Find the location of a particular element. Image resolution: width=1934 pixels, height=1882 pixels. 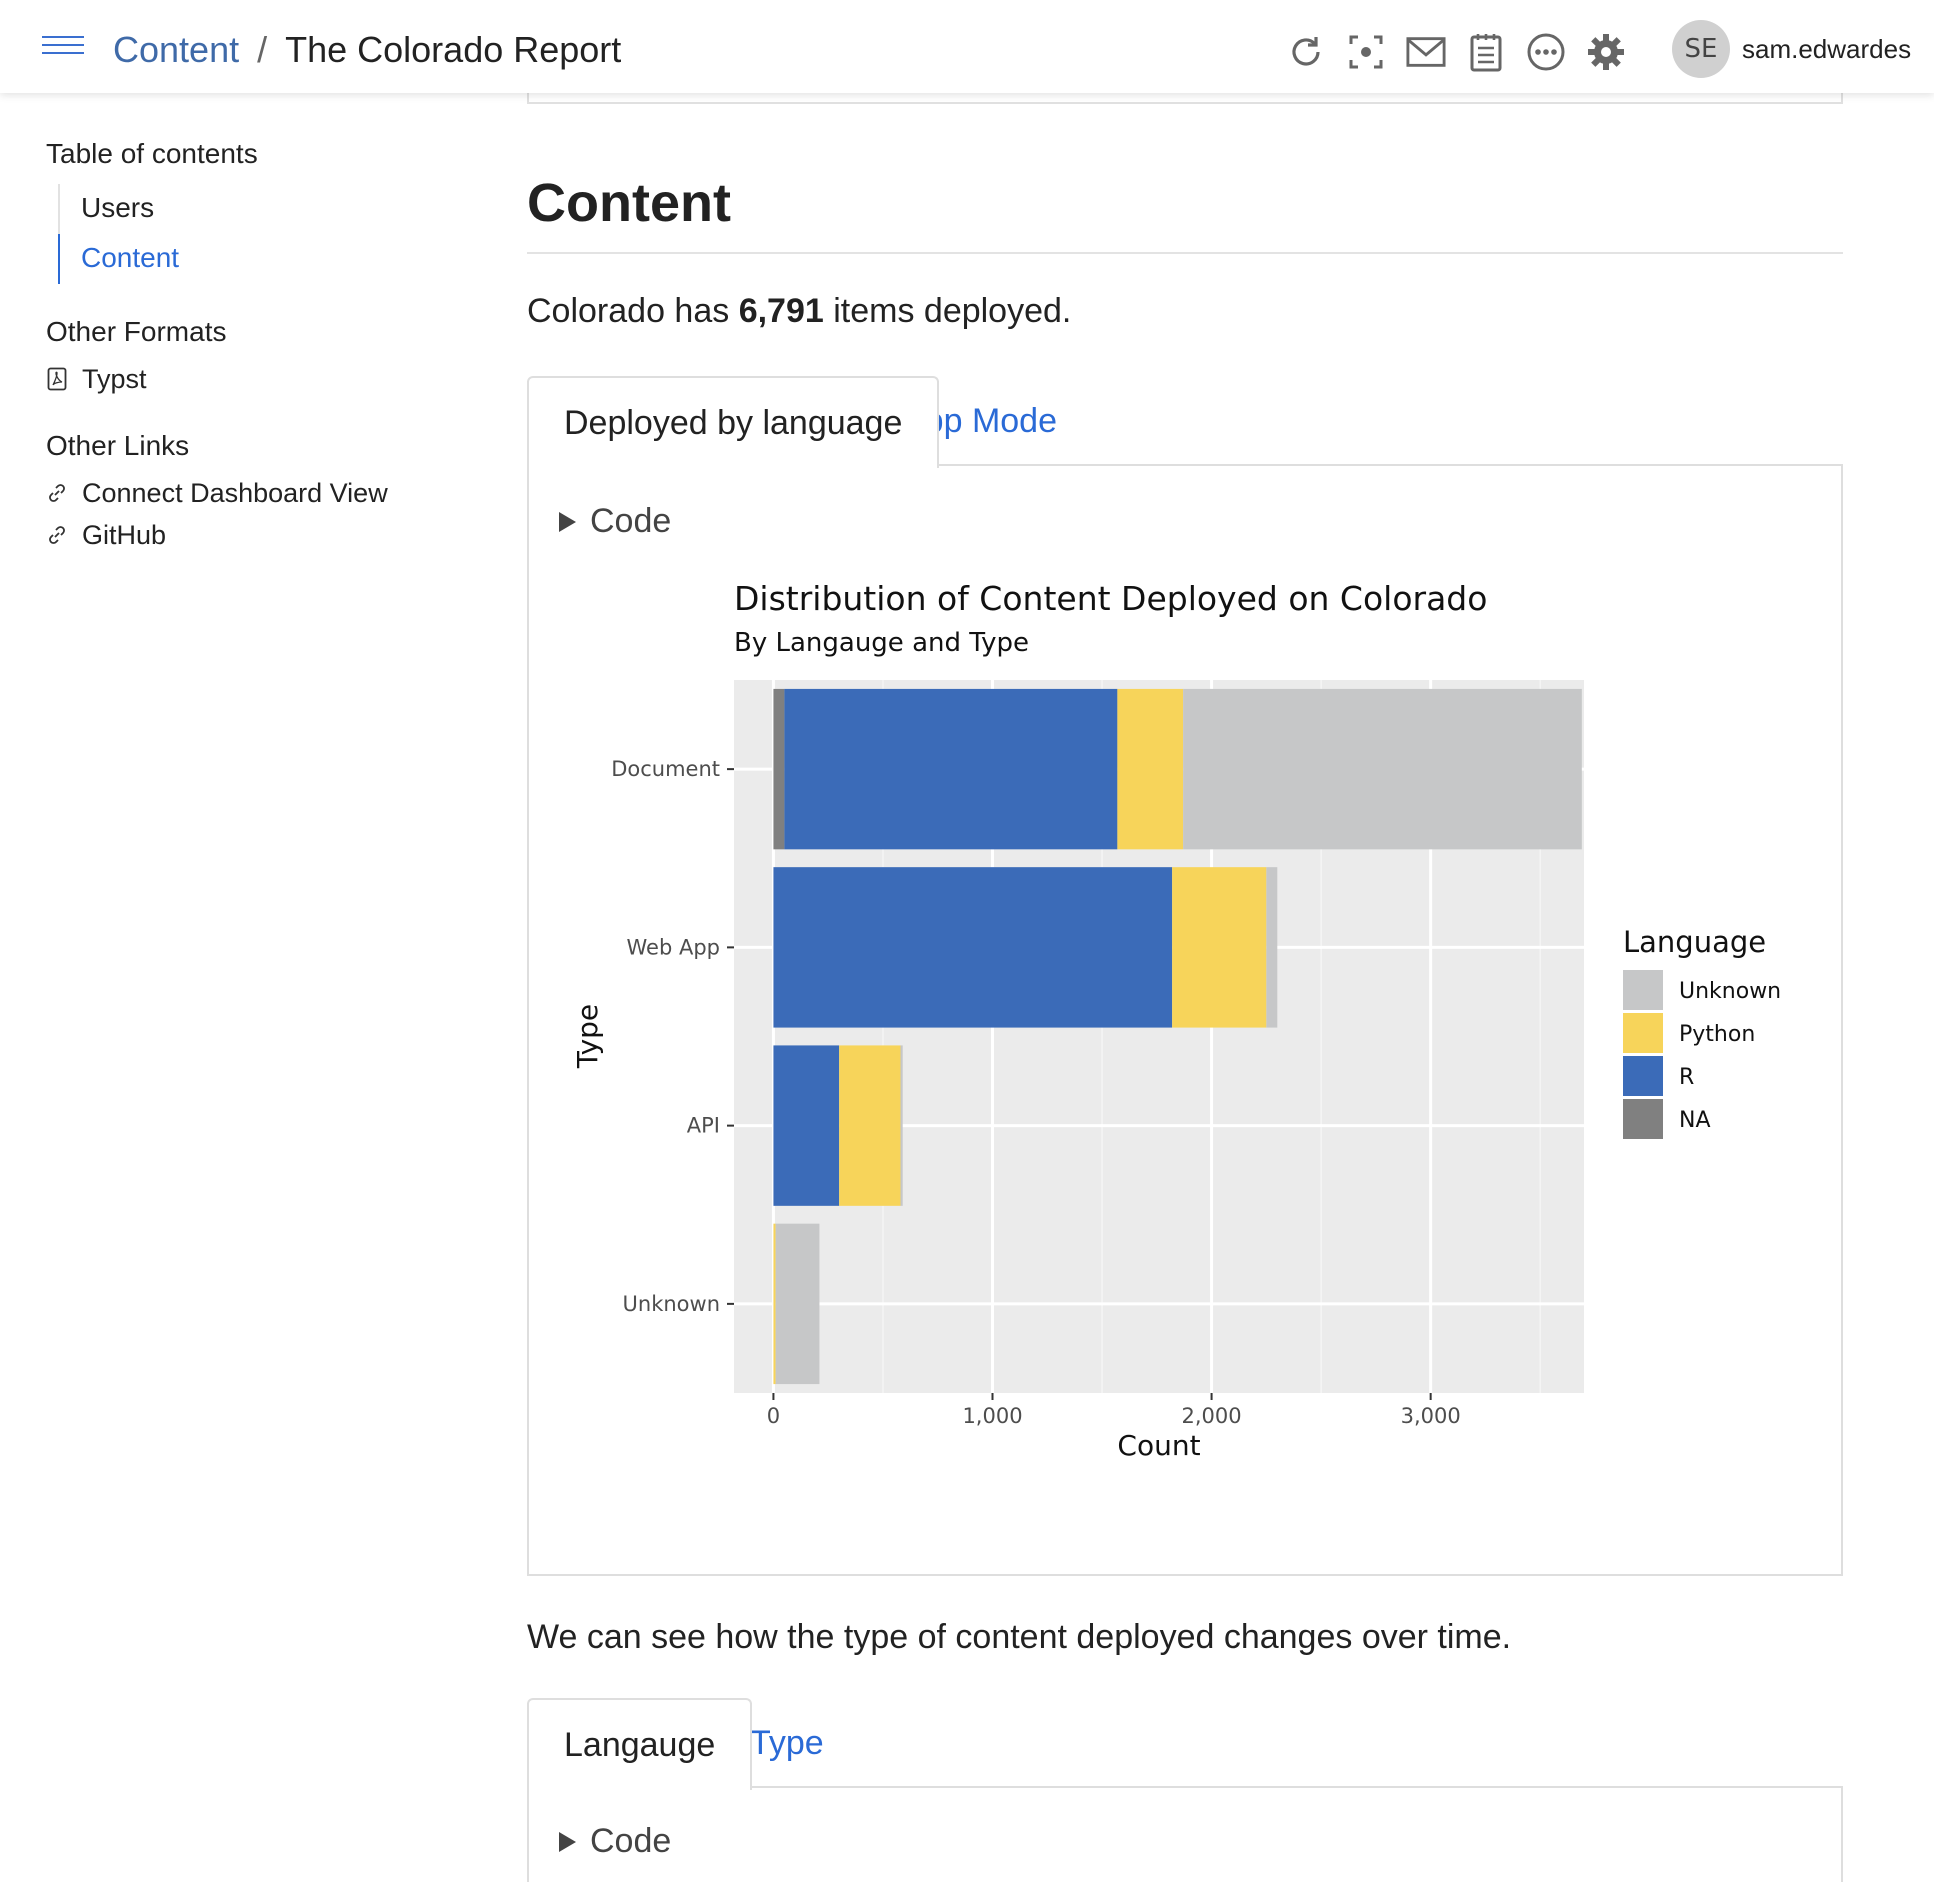

toc-item-content: Content is located at coordinates (272, 259).